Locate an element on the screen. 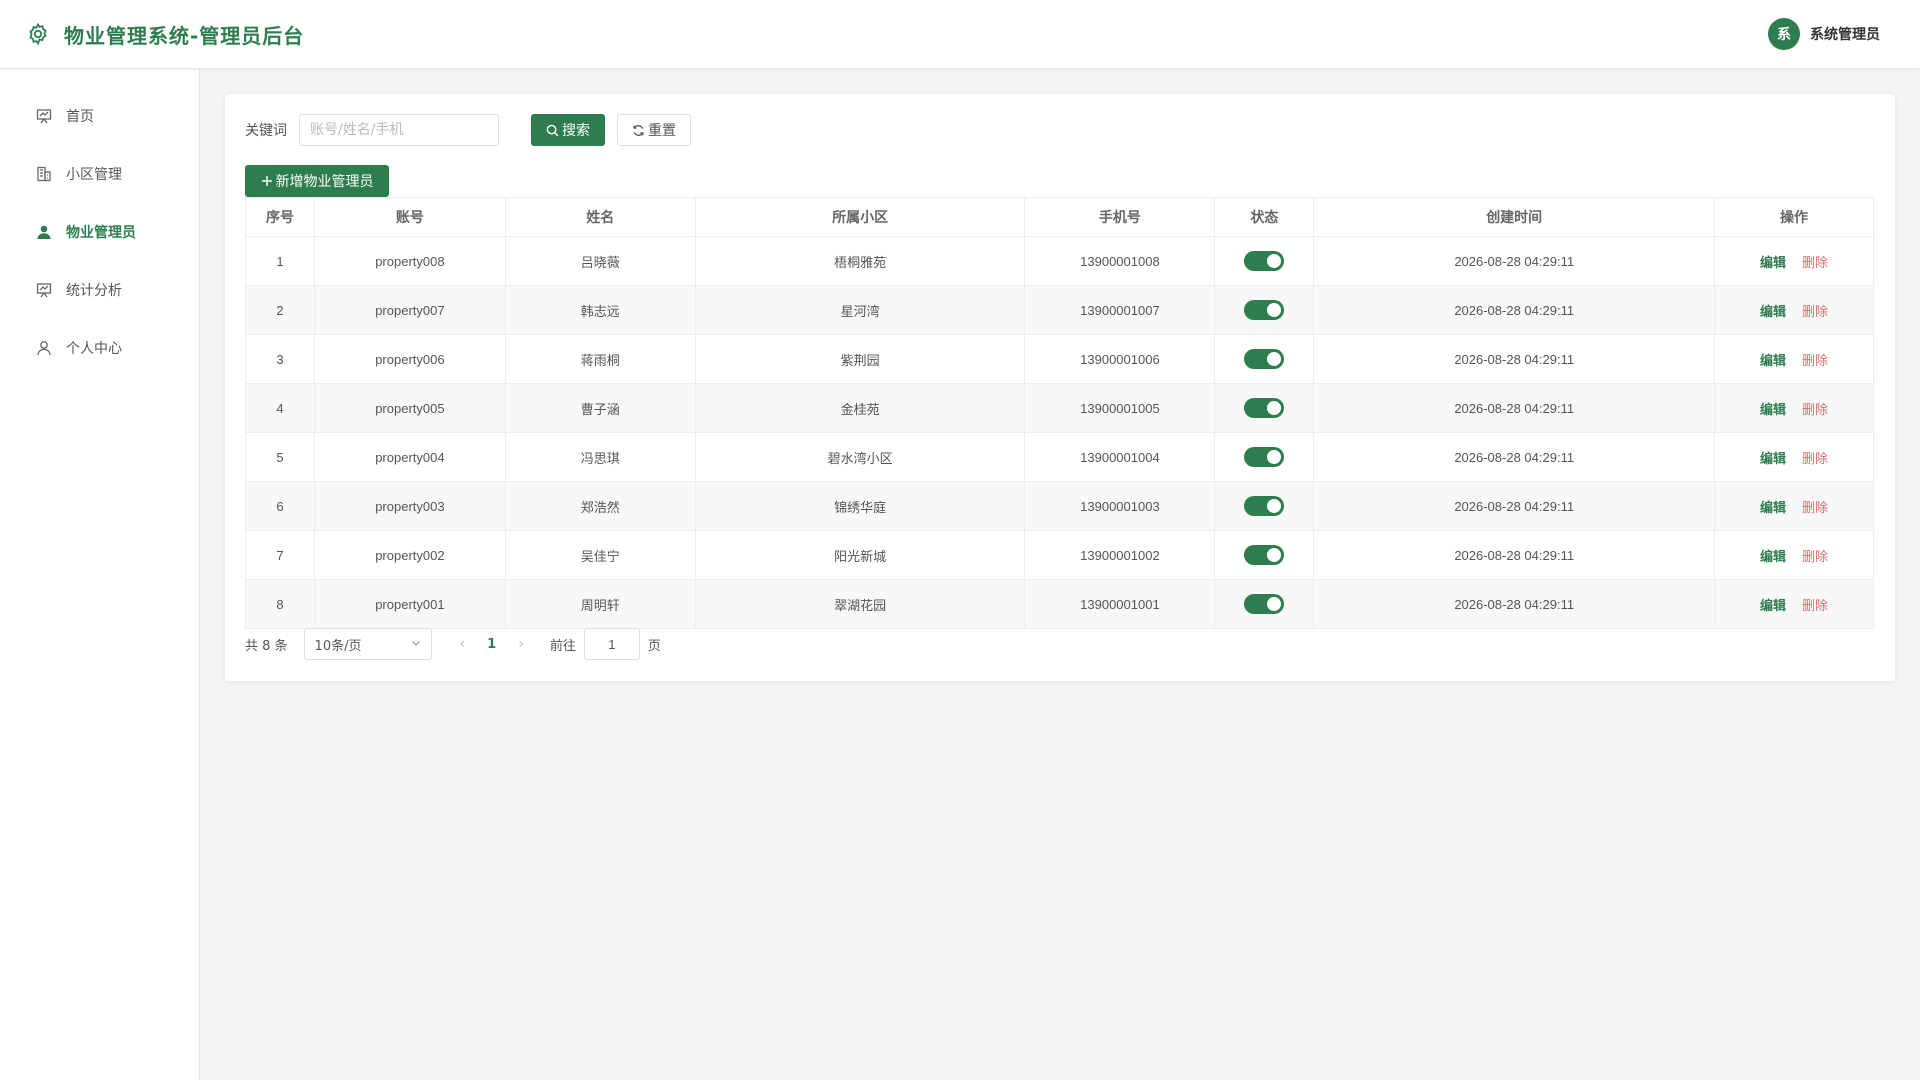 The width and height of the screenshot is (1920, 1080). cell-phone: 13900001007 is located at coordinates (1120, 310).